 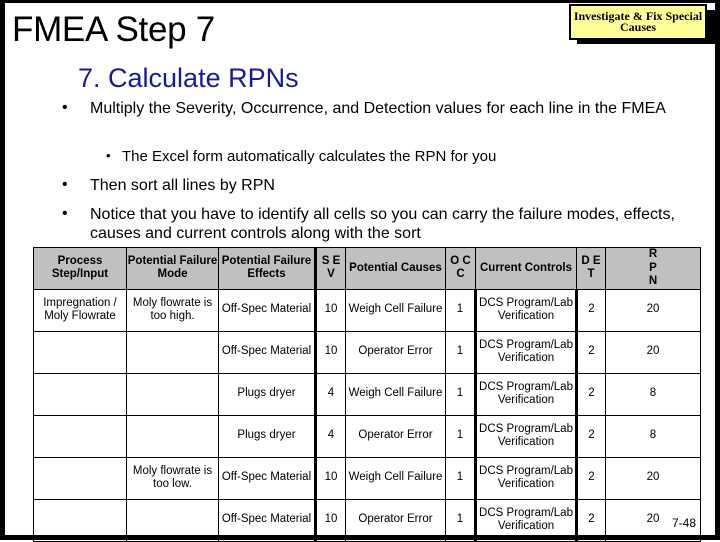 I want to click on step-subtitle: 7. Calculate RPNs, so click(x=188, y=78).